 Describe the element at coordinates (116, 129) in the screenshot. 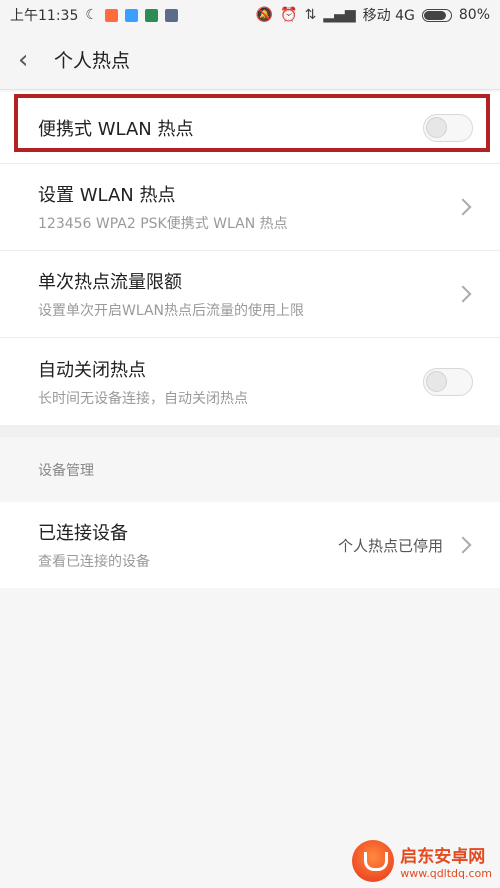

I see `portable-wlan-label: 便携式 WLAN 热点` at that location.